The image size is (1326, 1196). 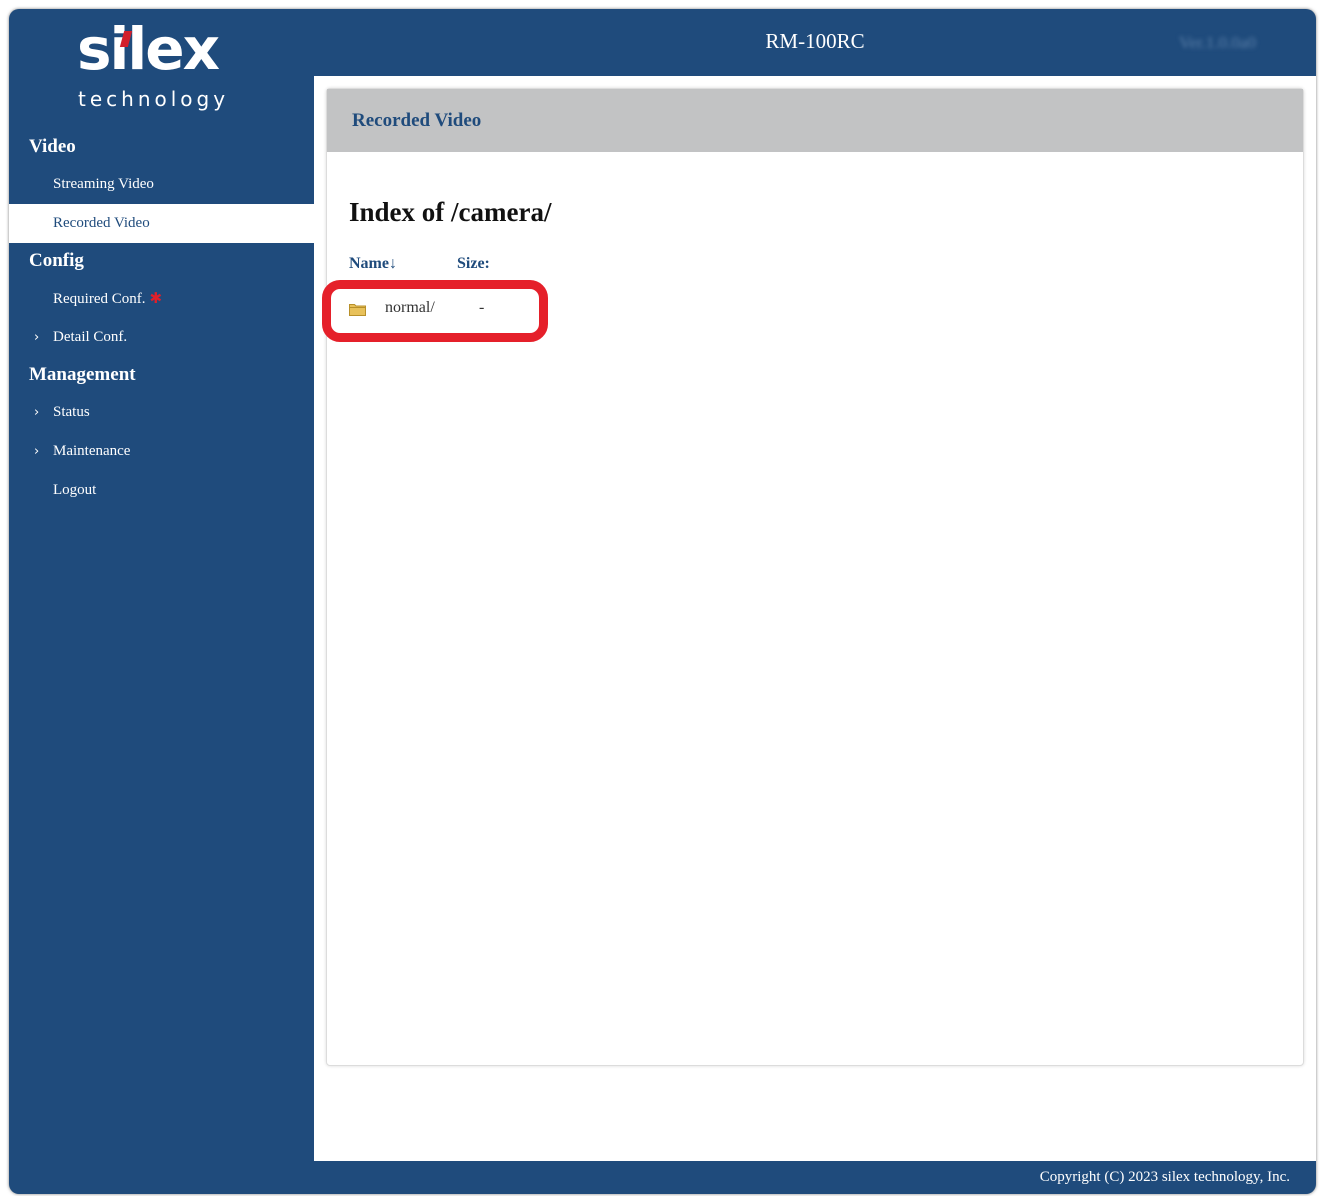 I want to click on sidebar-item-label: Recorded Video, so click(x=101, y=223).